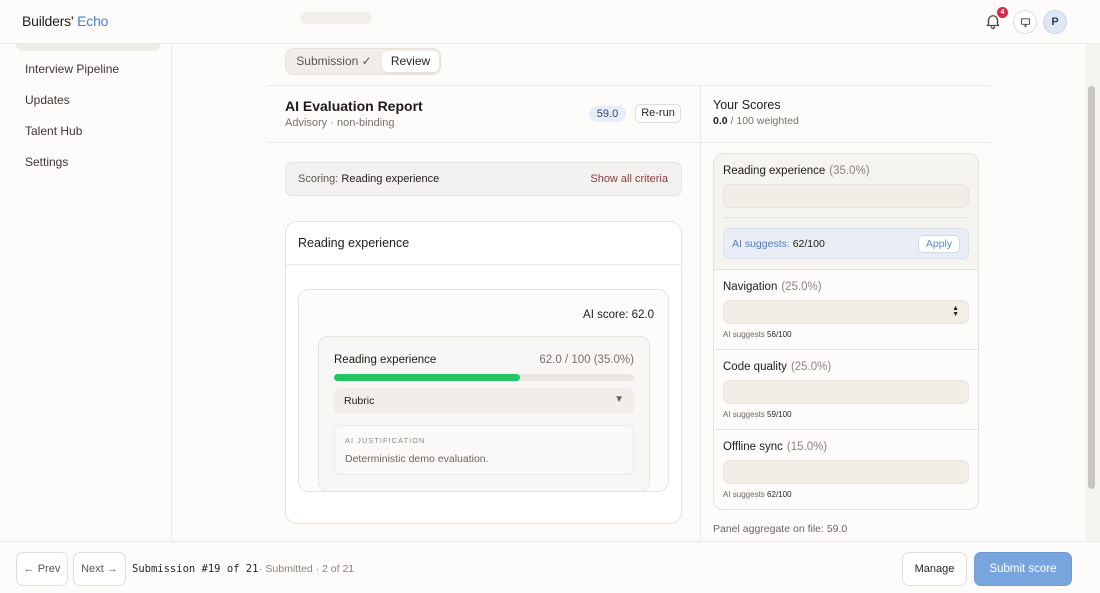  I want to click on submit-score-button: Submit score, so click(1023, 569).